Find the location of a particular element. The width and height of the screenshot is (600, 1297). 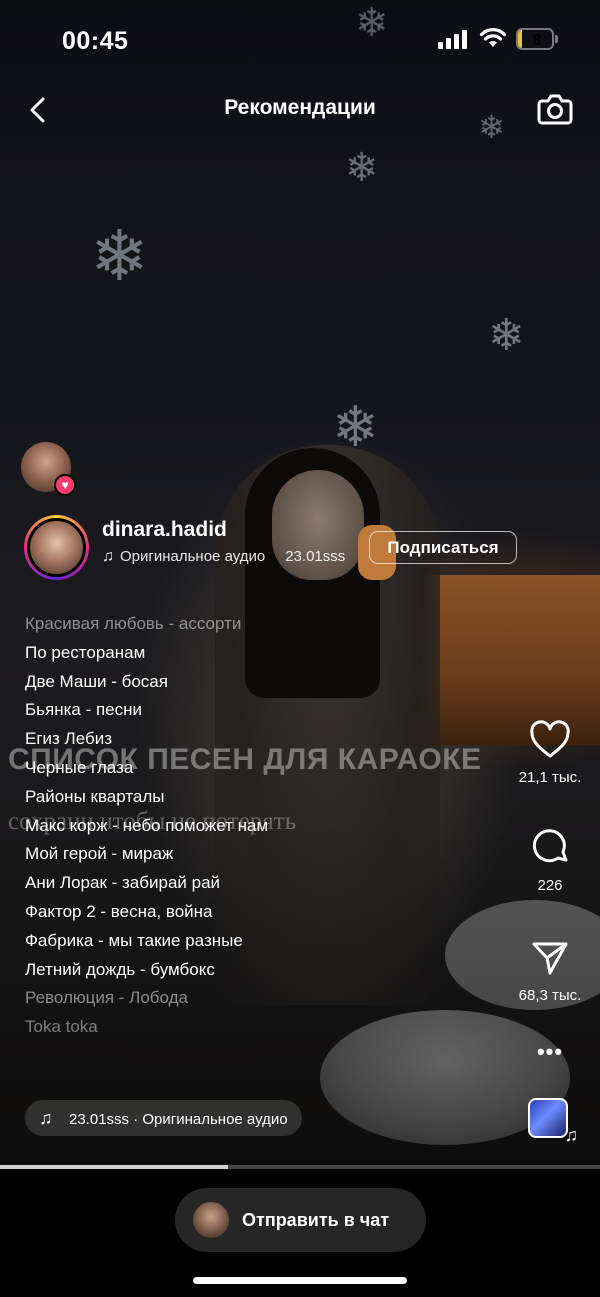

send-to-chat-button: Отправить в чат is located at coordinates (300, 1220).